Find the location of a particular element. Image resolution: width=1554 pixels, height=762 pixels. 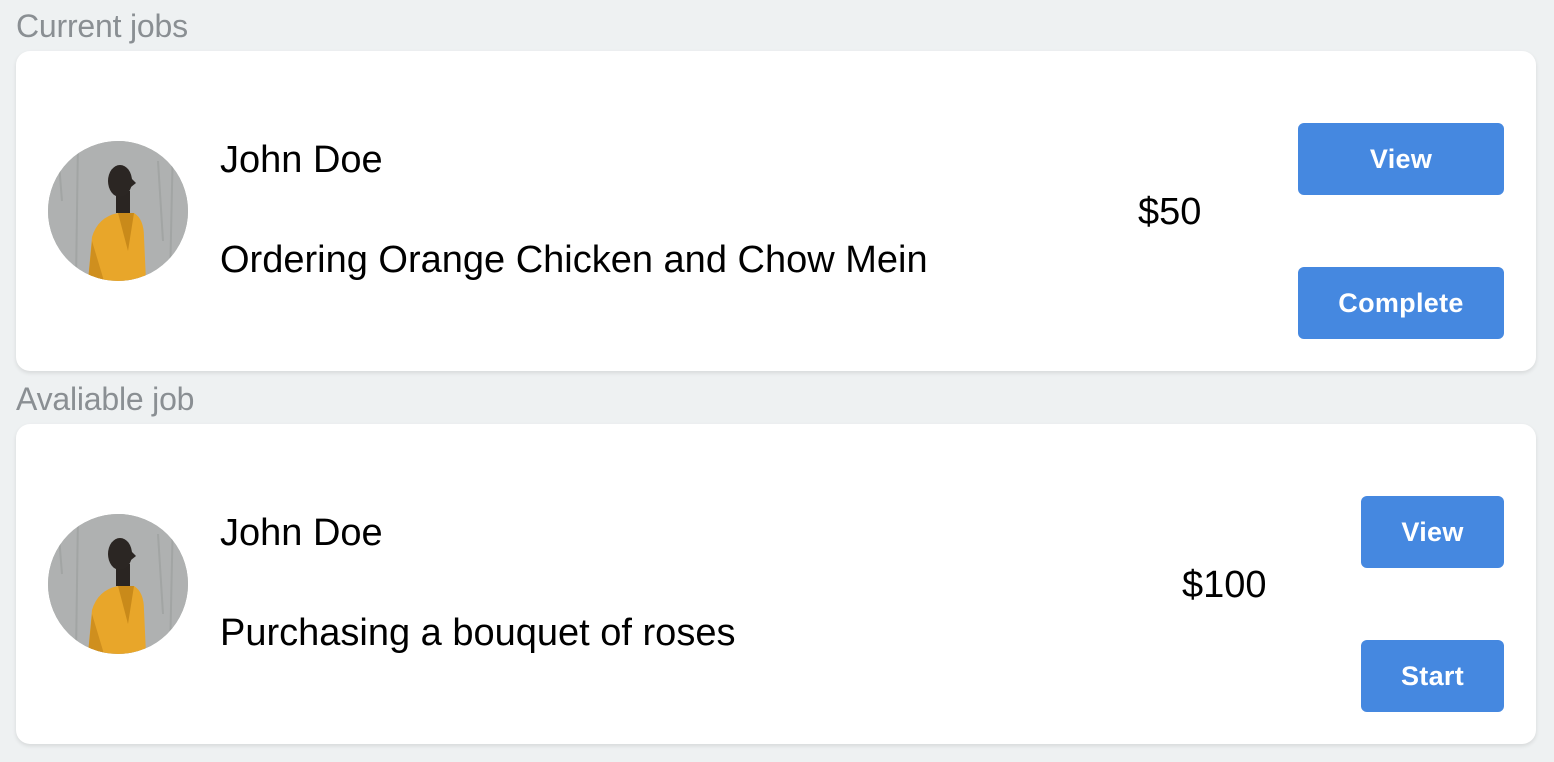

job-description: Purchasing a bouquet of roses is located at coordinates (478, 633).